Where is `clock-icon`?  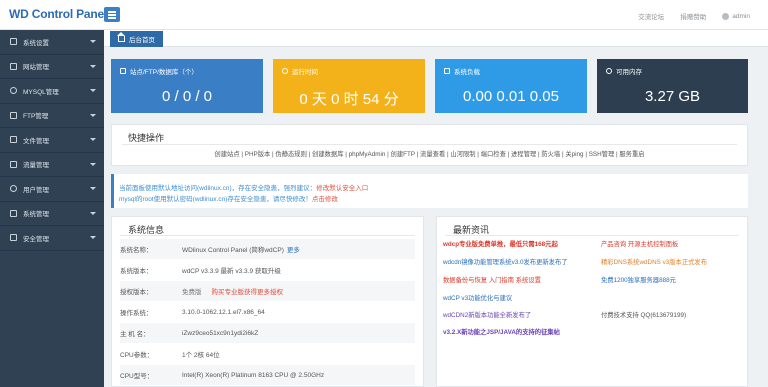
clock-icon is located at coordinates (285, 71).